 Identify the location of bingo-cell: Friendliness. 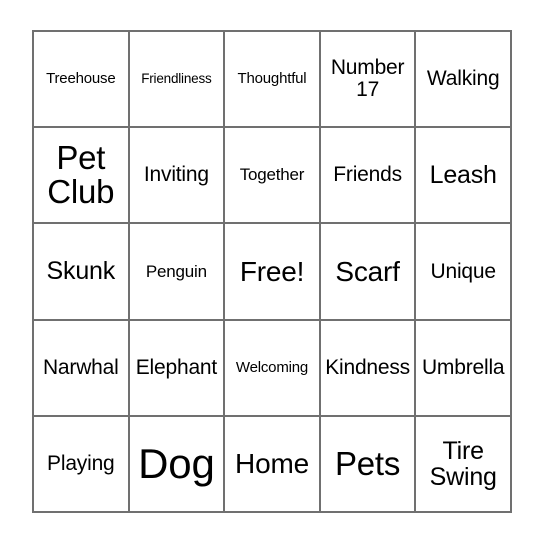
(177, 80).